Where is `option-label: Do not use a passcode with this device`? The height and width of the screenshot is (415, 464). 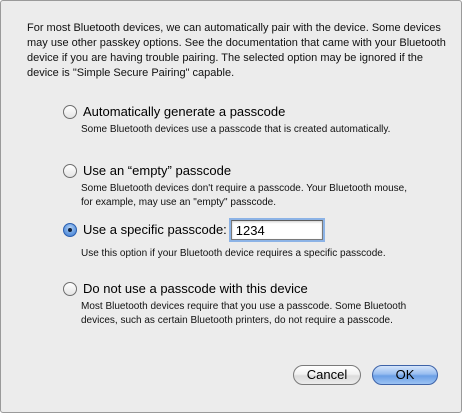 option-label: Do not use a passcode with this device is located at coordinates (195, 288).